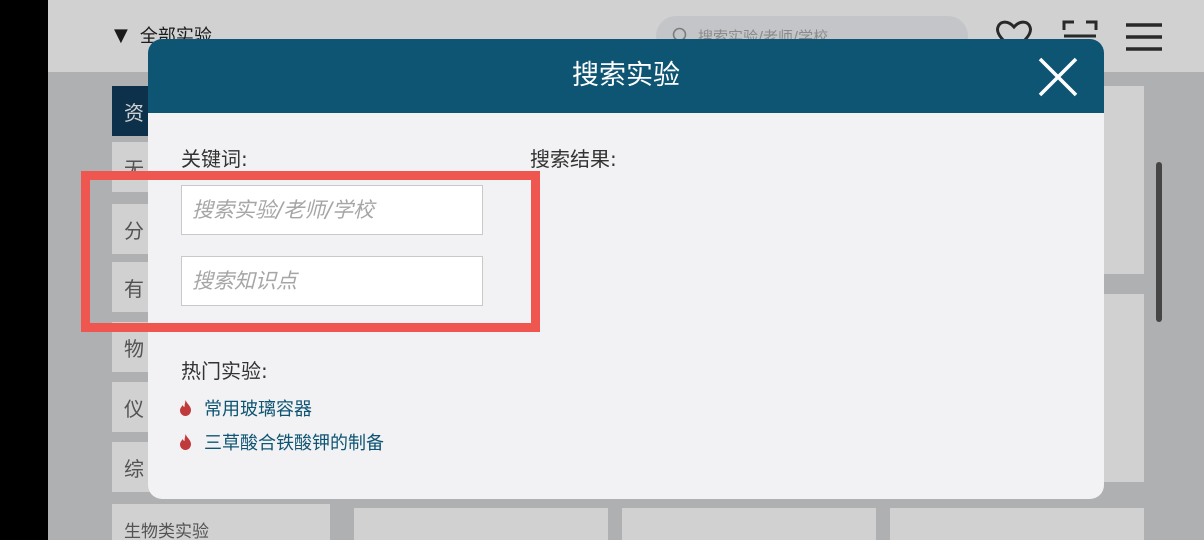 Image resolution: width=1204 pixels, height=540 pixels. I want to click on hot-experiment-label: 常用玻璃容器, so click(258, 409).